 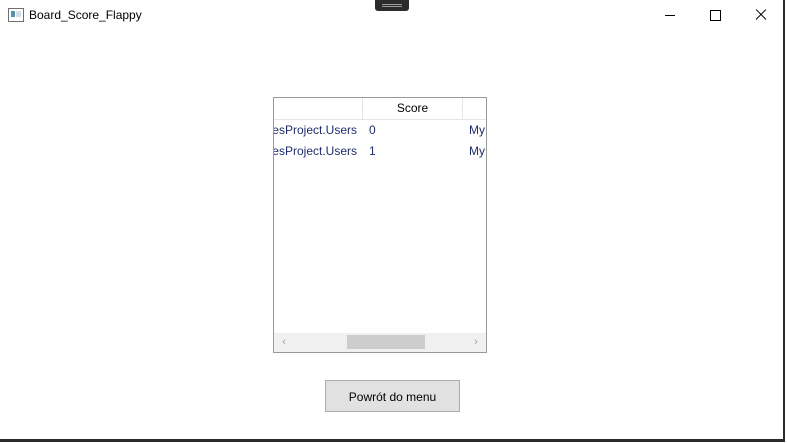 What do you see at coordinates (474, 108) in the screenshot?
I see `column-header-extra` at bounding box center [474, 108].